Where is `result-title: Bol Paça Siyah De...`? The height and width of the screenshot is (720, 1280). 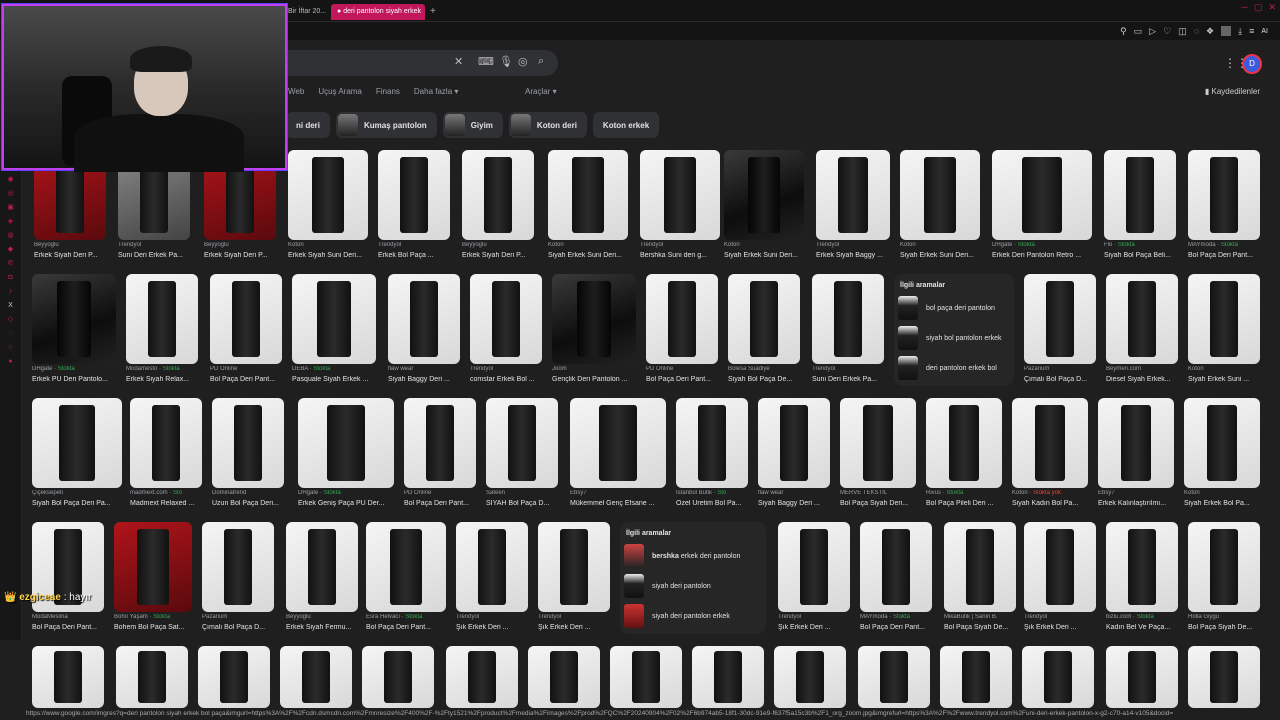
result-title: Bol Paça Siyah De... is located at coordinates (985, 627).